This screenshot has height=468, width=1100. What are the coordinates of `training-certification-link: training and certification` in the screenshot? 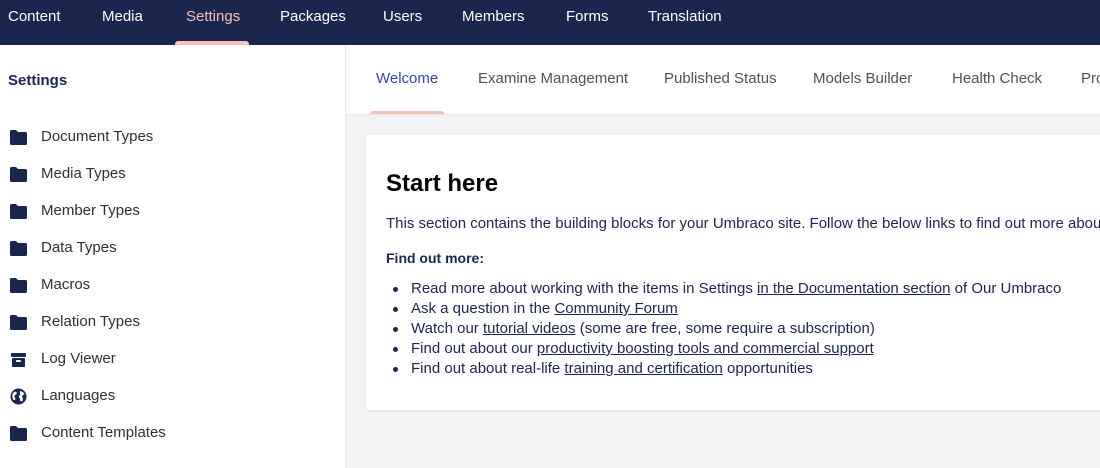 It's located at (643, 368).